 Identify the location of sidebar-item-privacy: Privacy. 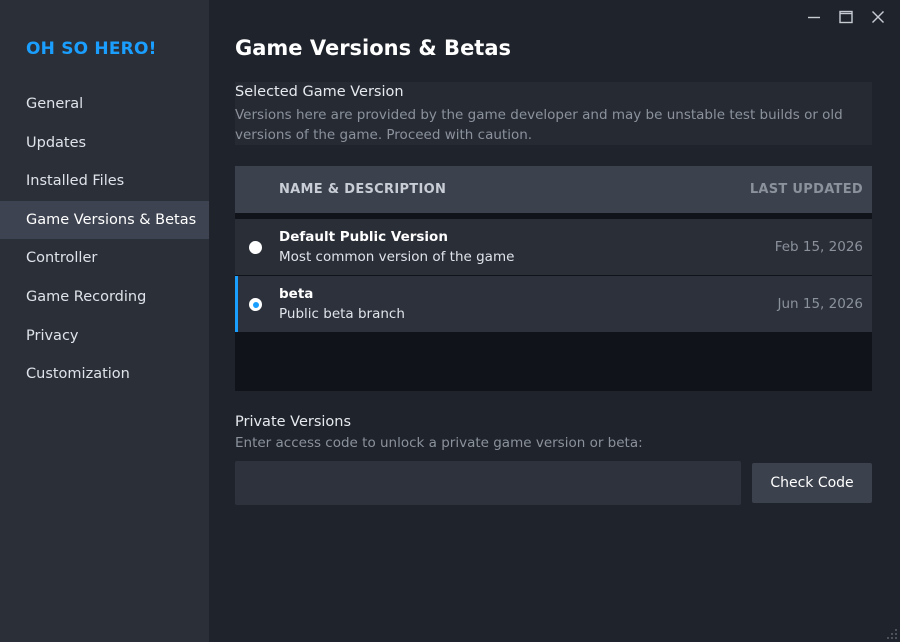
(104, 336).